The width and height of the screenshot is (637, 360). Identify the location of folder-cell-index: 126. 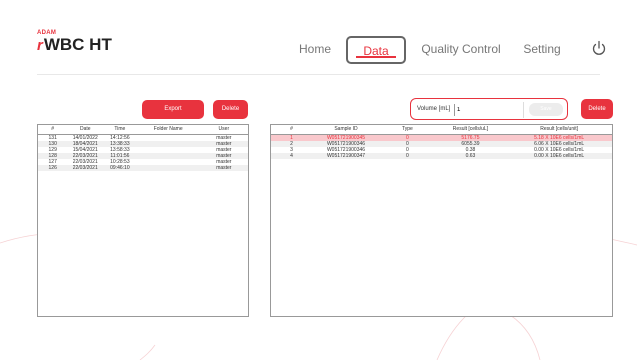
(53, 167).